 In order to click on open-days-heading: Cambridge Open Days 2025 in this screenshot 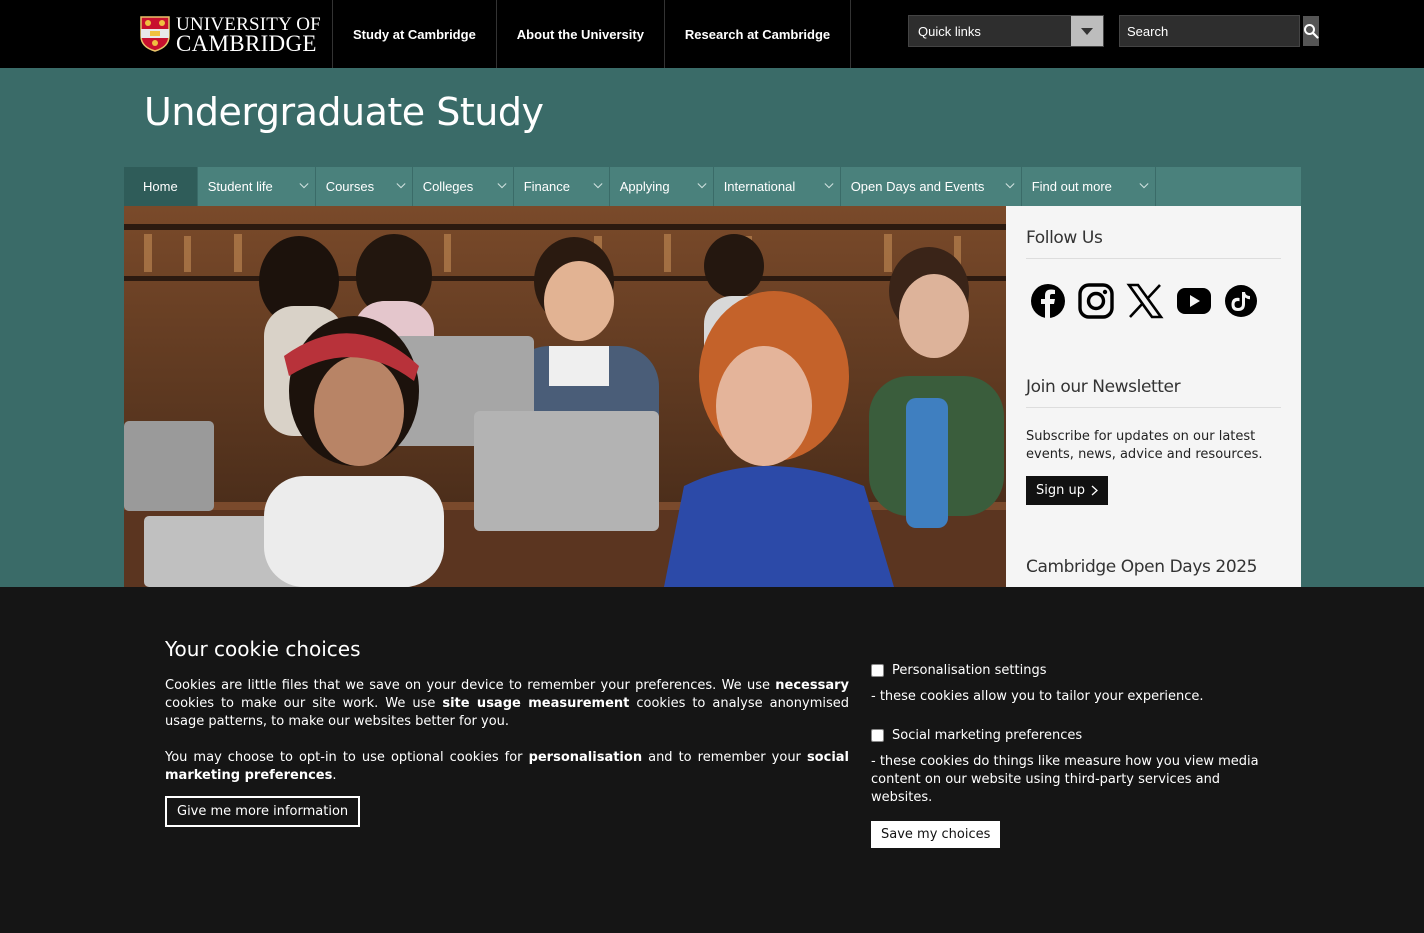, I will do `click(1153, 572)`.